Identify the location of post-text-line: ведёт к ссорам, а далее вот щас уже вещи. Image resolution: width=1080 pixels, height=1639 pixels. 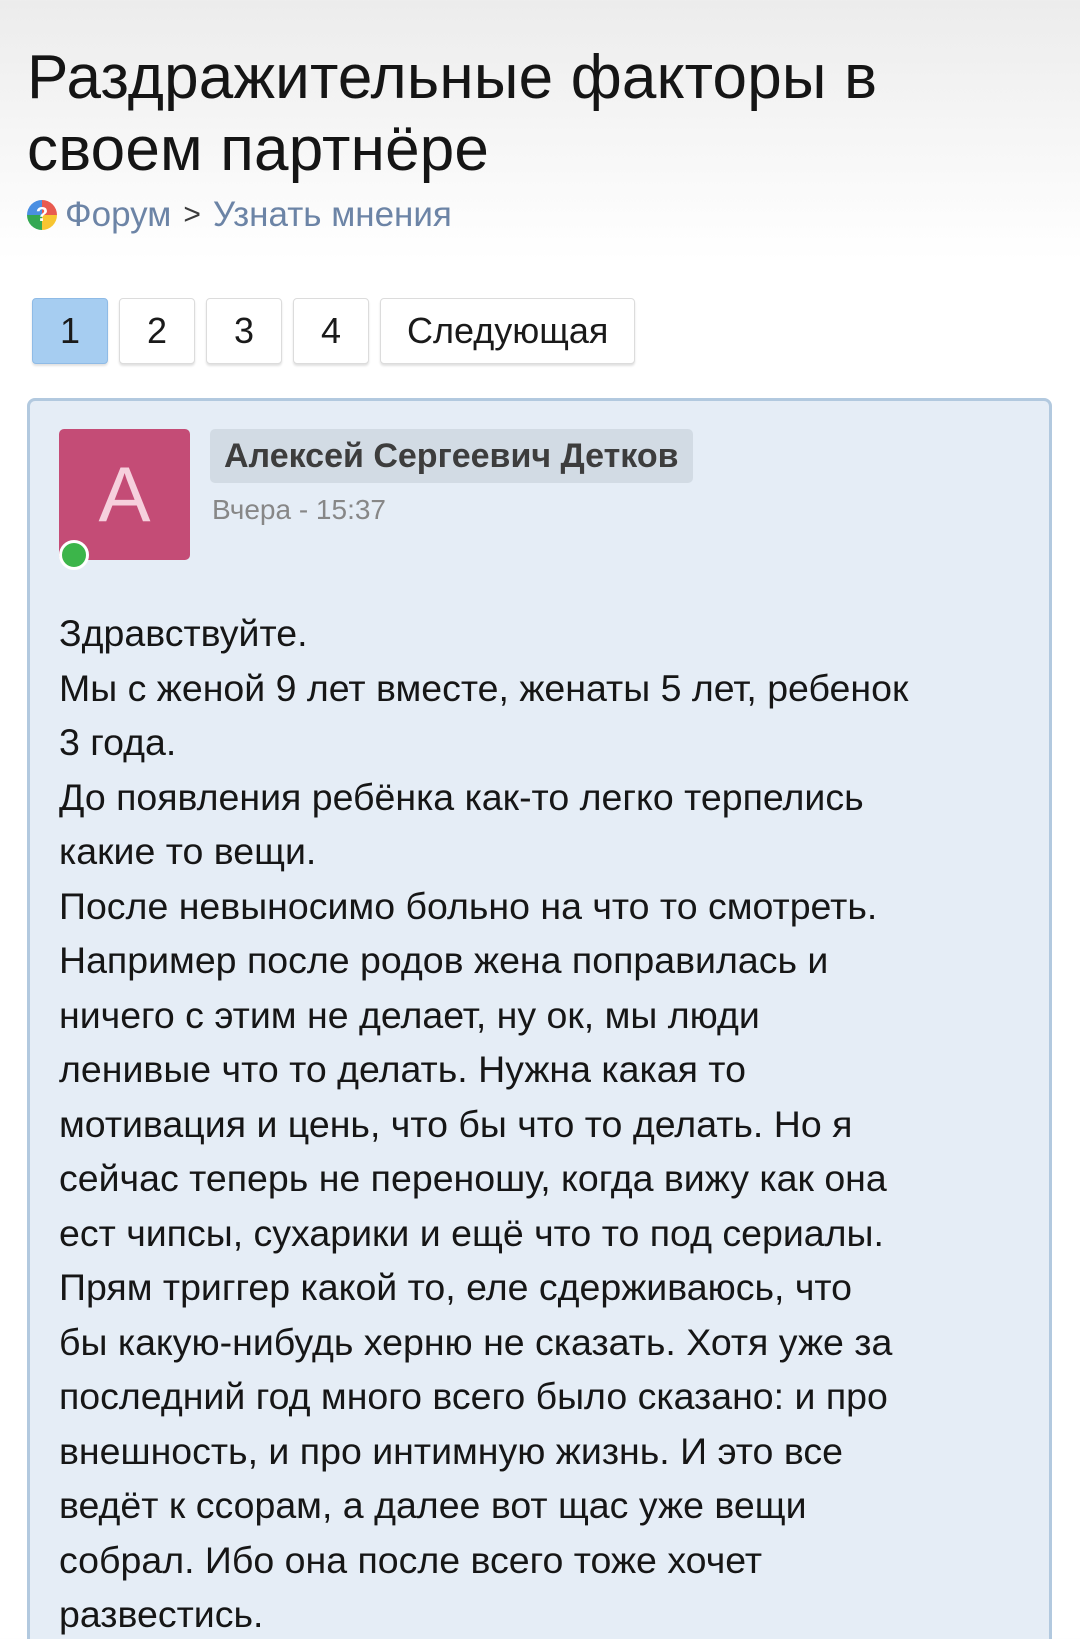
(433, 1505).